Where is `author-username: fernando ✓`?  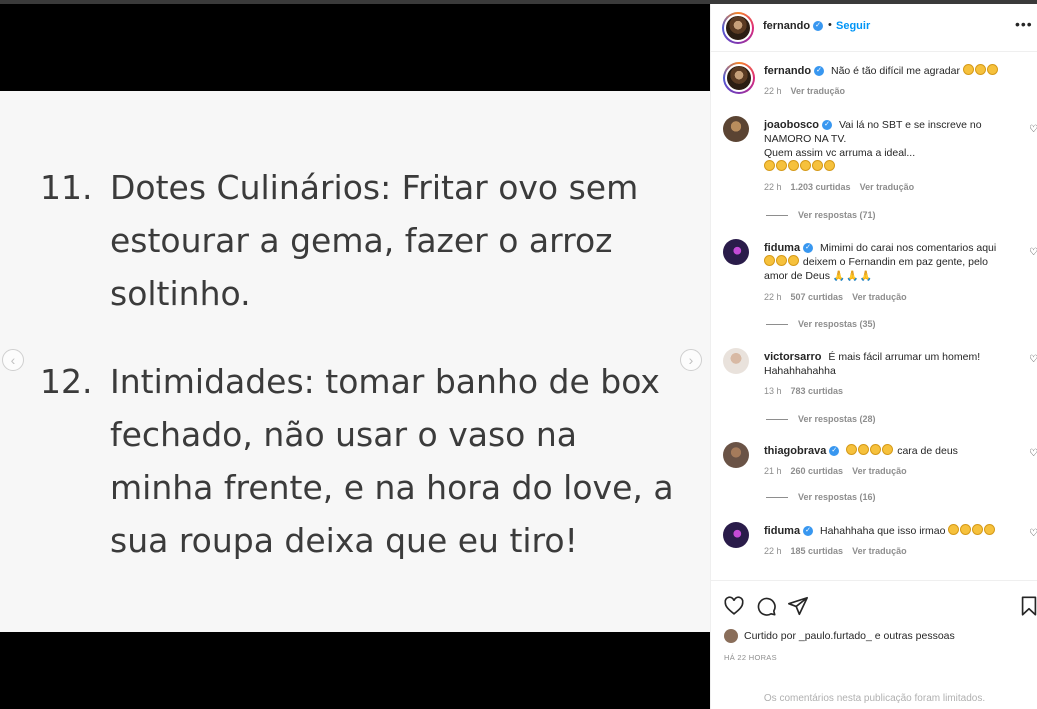 author-username: fernando ✓ is located at coordinates (793, 26).